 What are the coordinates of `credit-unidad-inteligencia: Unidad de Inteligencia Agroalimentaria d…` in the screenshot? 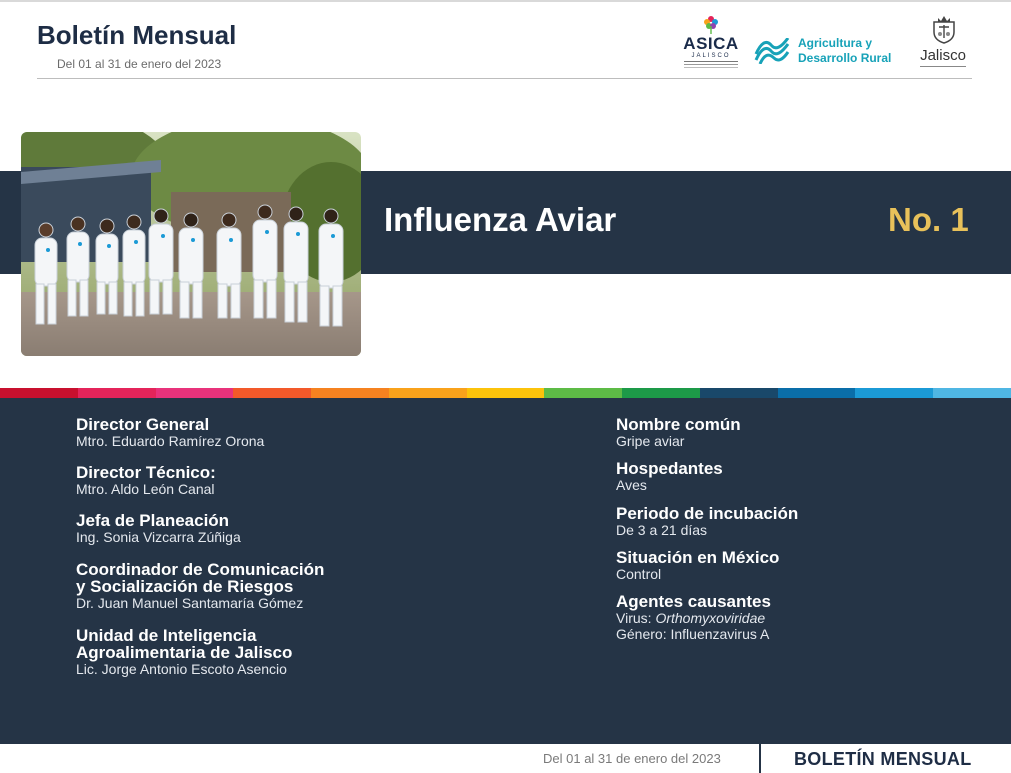 It's located at (184, 652).